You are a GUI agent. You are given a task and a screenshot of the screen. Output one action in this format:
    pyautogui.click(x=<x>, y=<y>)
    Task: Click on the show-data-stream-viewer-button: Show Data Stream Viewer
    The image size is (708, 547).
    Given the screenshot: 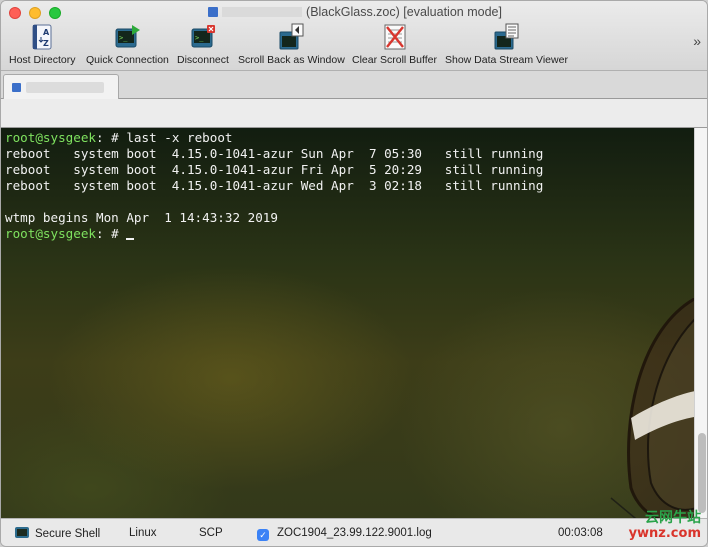 What is the action you would take?
    pyautogui.click(x=506, y=44)
    